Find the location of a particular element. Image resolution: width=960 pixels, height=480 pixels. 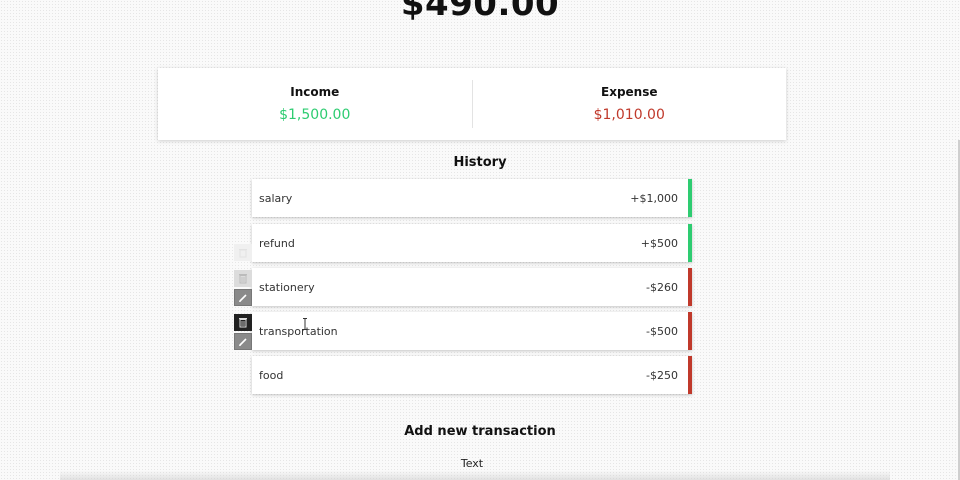

balance-amount: $490.00 is located at coordinates (480, 12).